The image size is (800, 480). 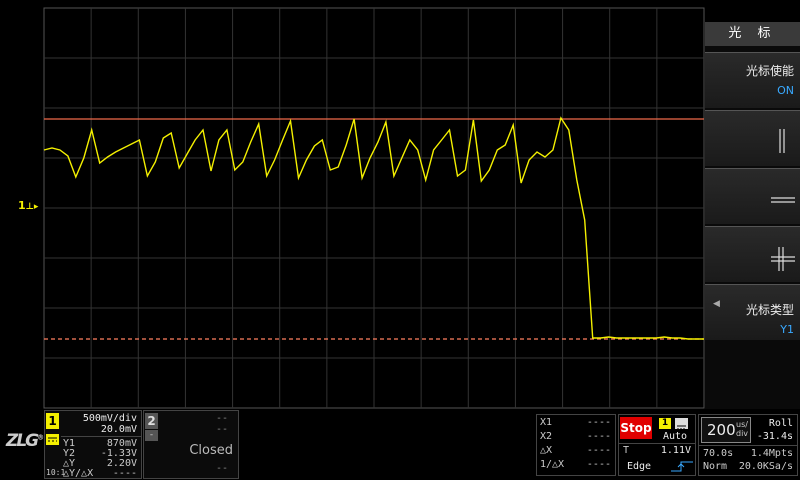 I want to click on zlg-logo: ZLG®, so click(x=25, y=441).